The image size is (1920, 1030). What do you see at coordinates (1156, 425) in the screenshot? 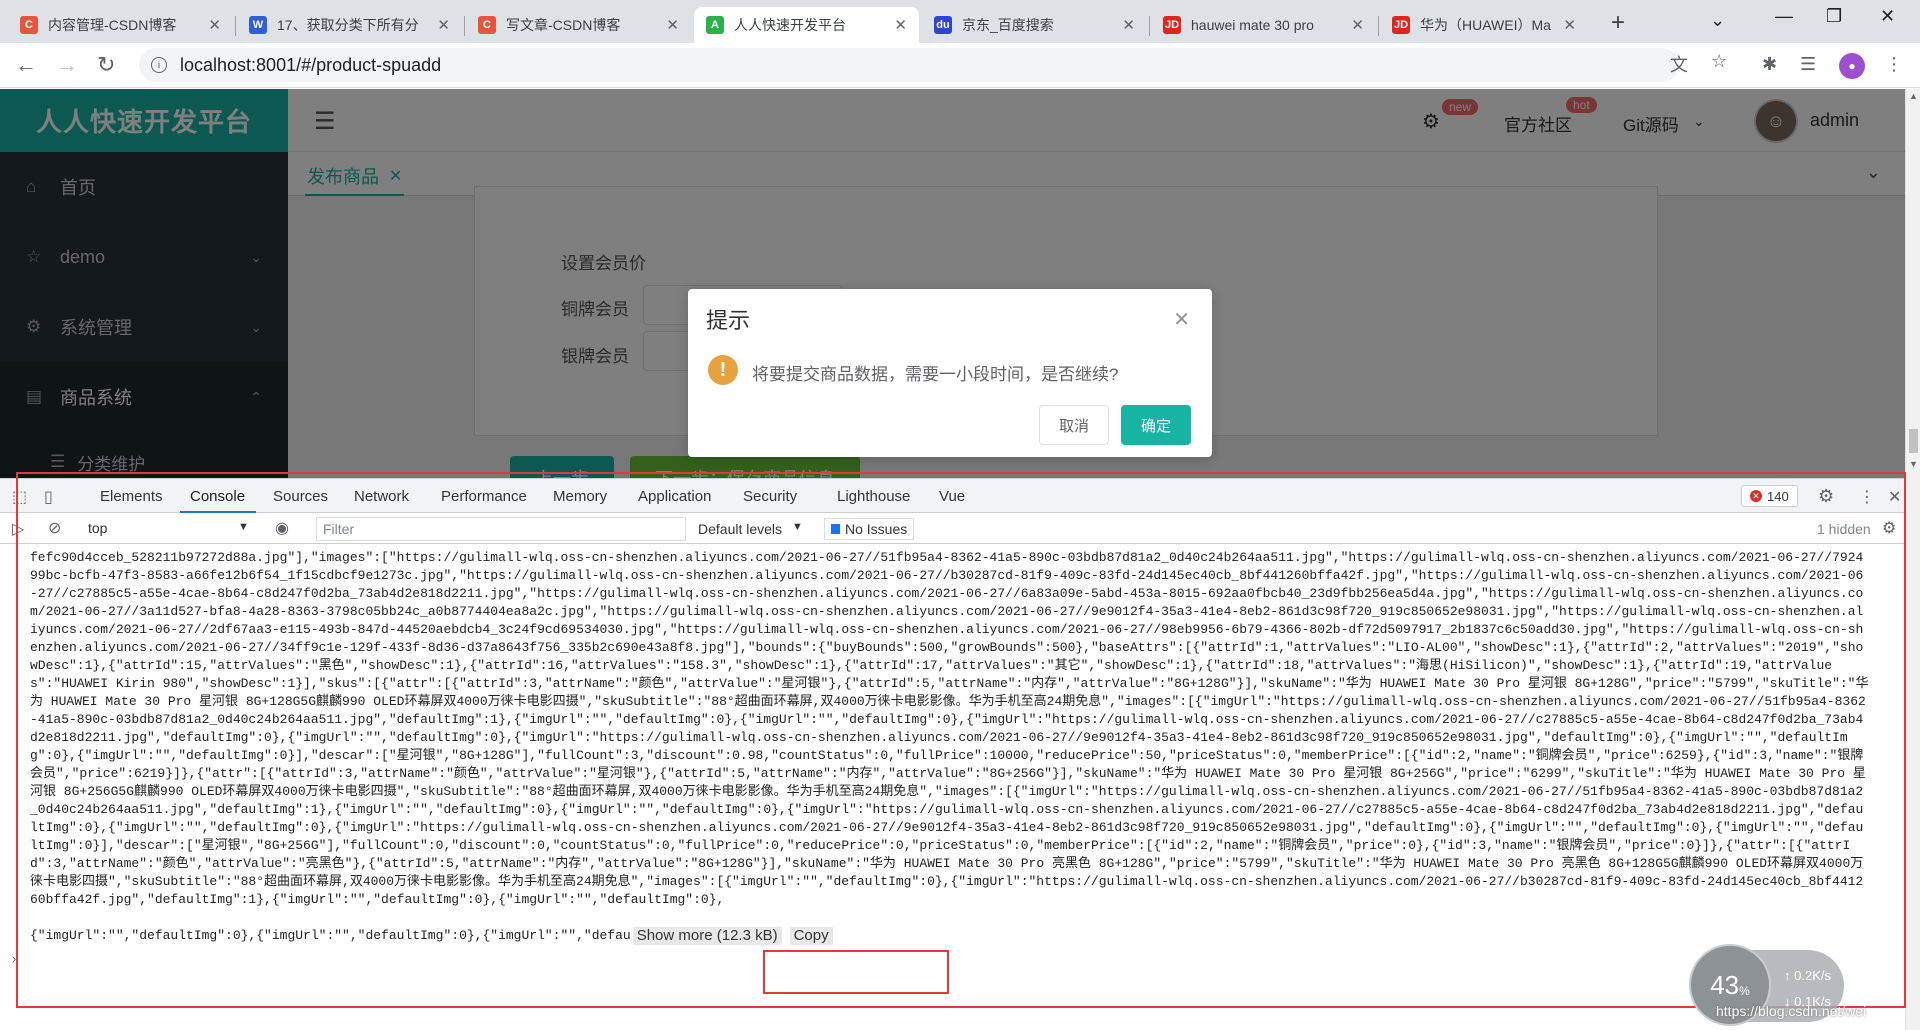
I see `confirm-button: 确定` at bounding box center [1156, 425].